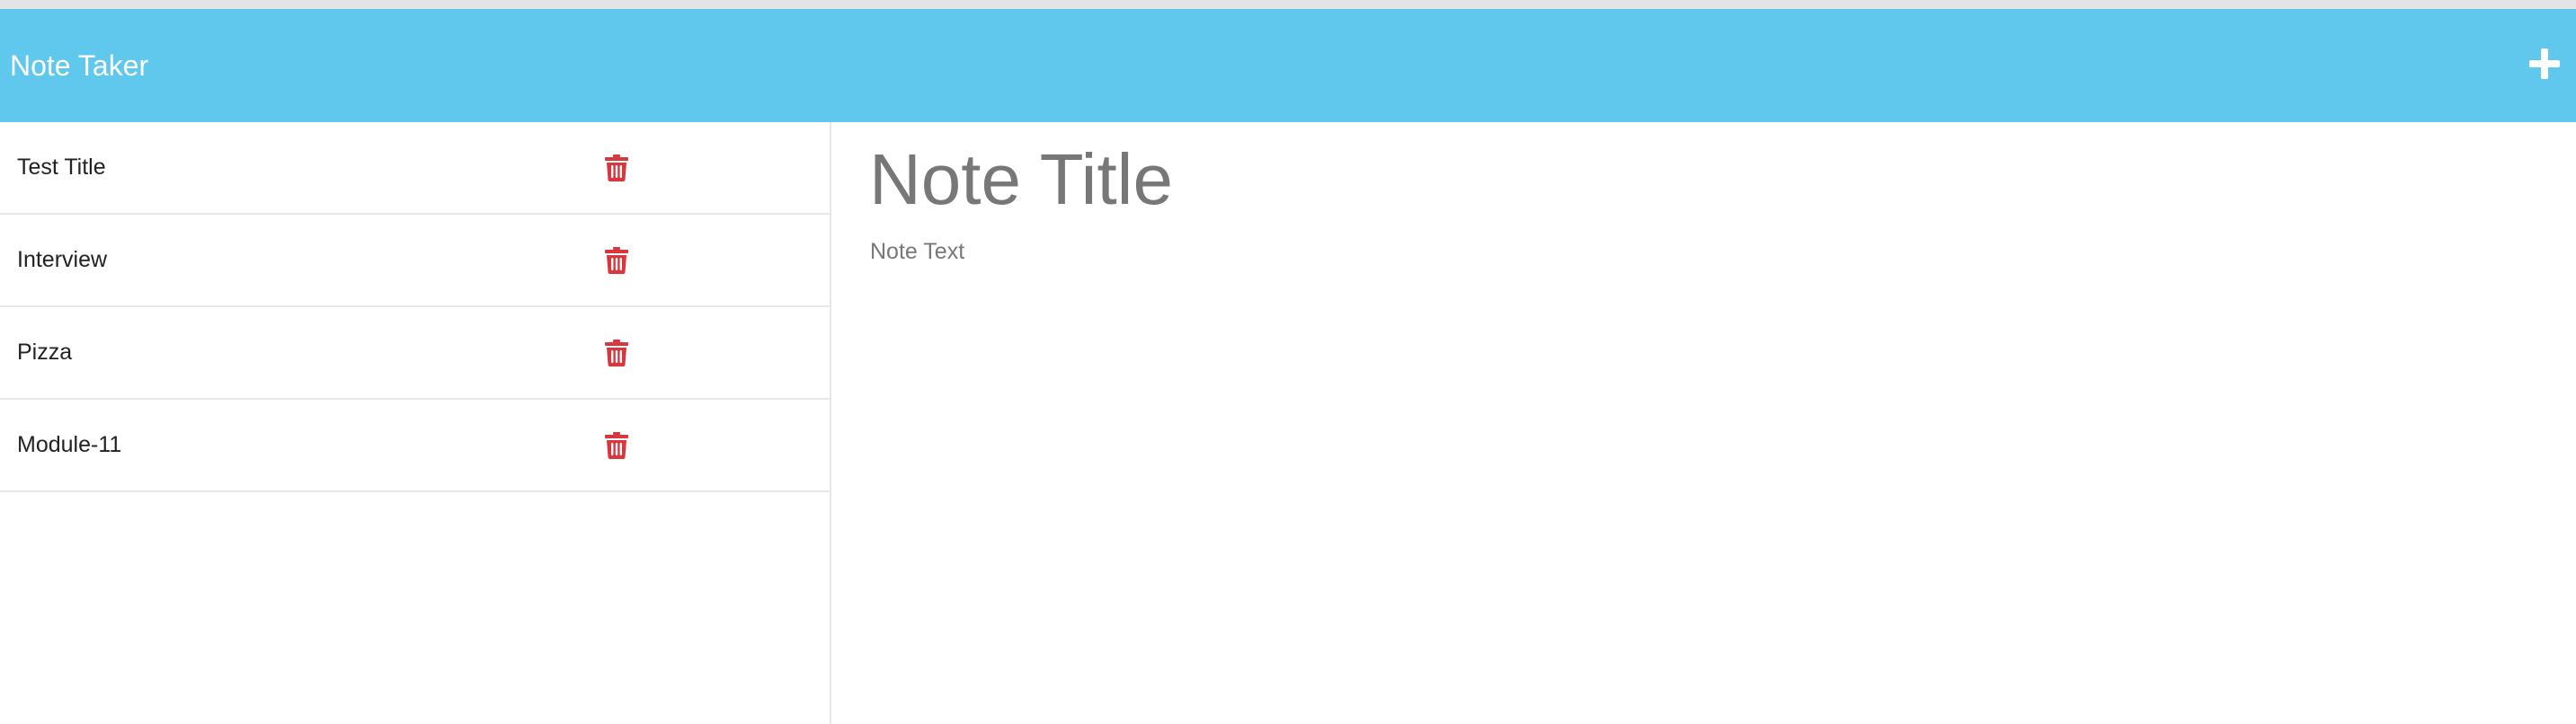 The image size is (2576, 724). I want to click on note-list-item: Test Title, so click(415, 169).